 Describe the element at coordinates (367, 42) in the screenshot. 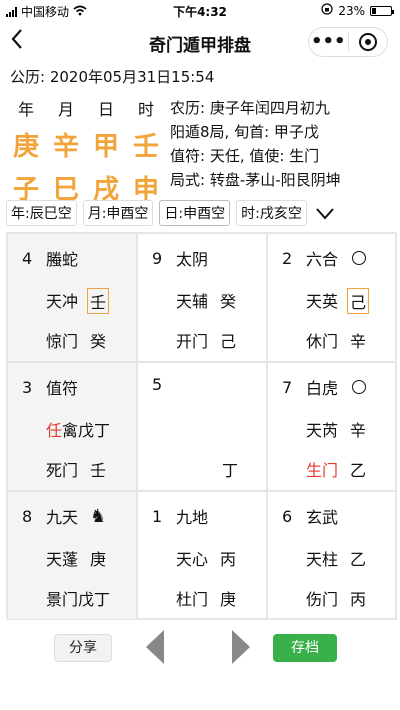

I see `close-icon` at that location.